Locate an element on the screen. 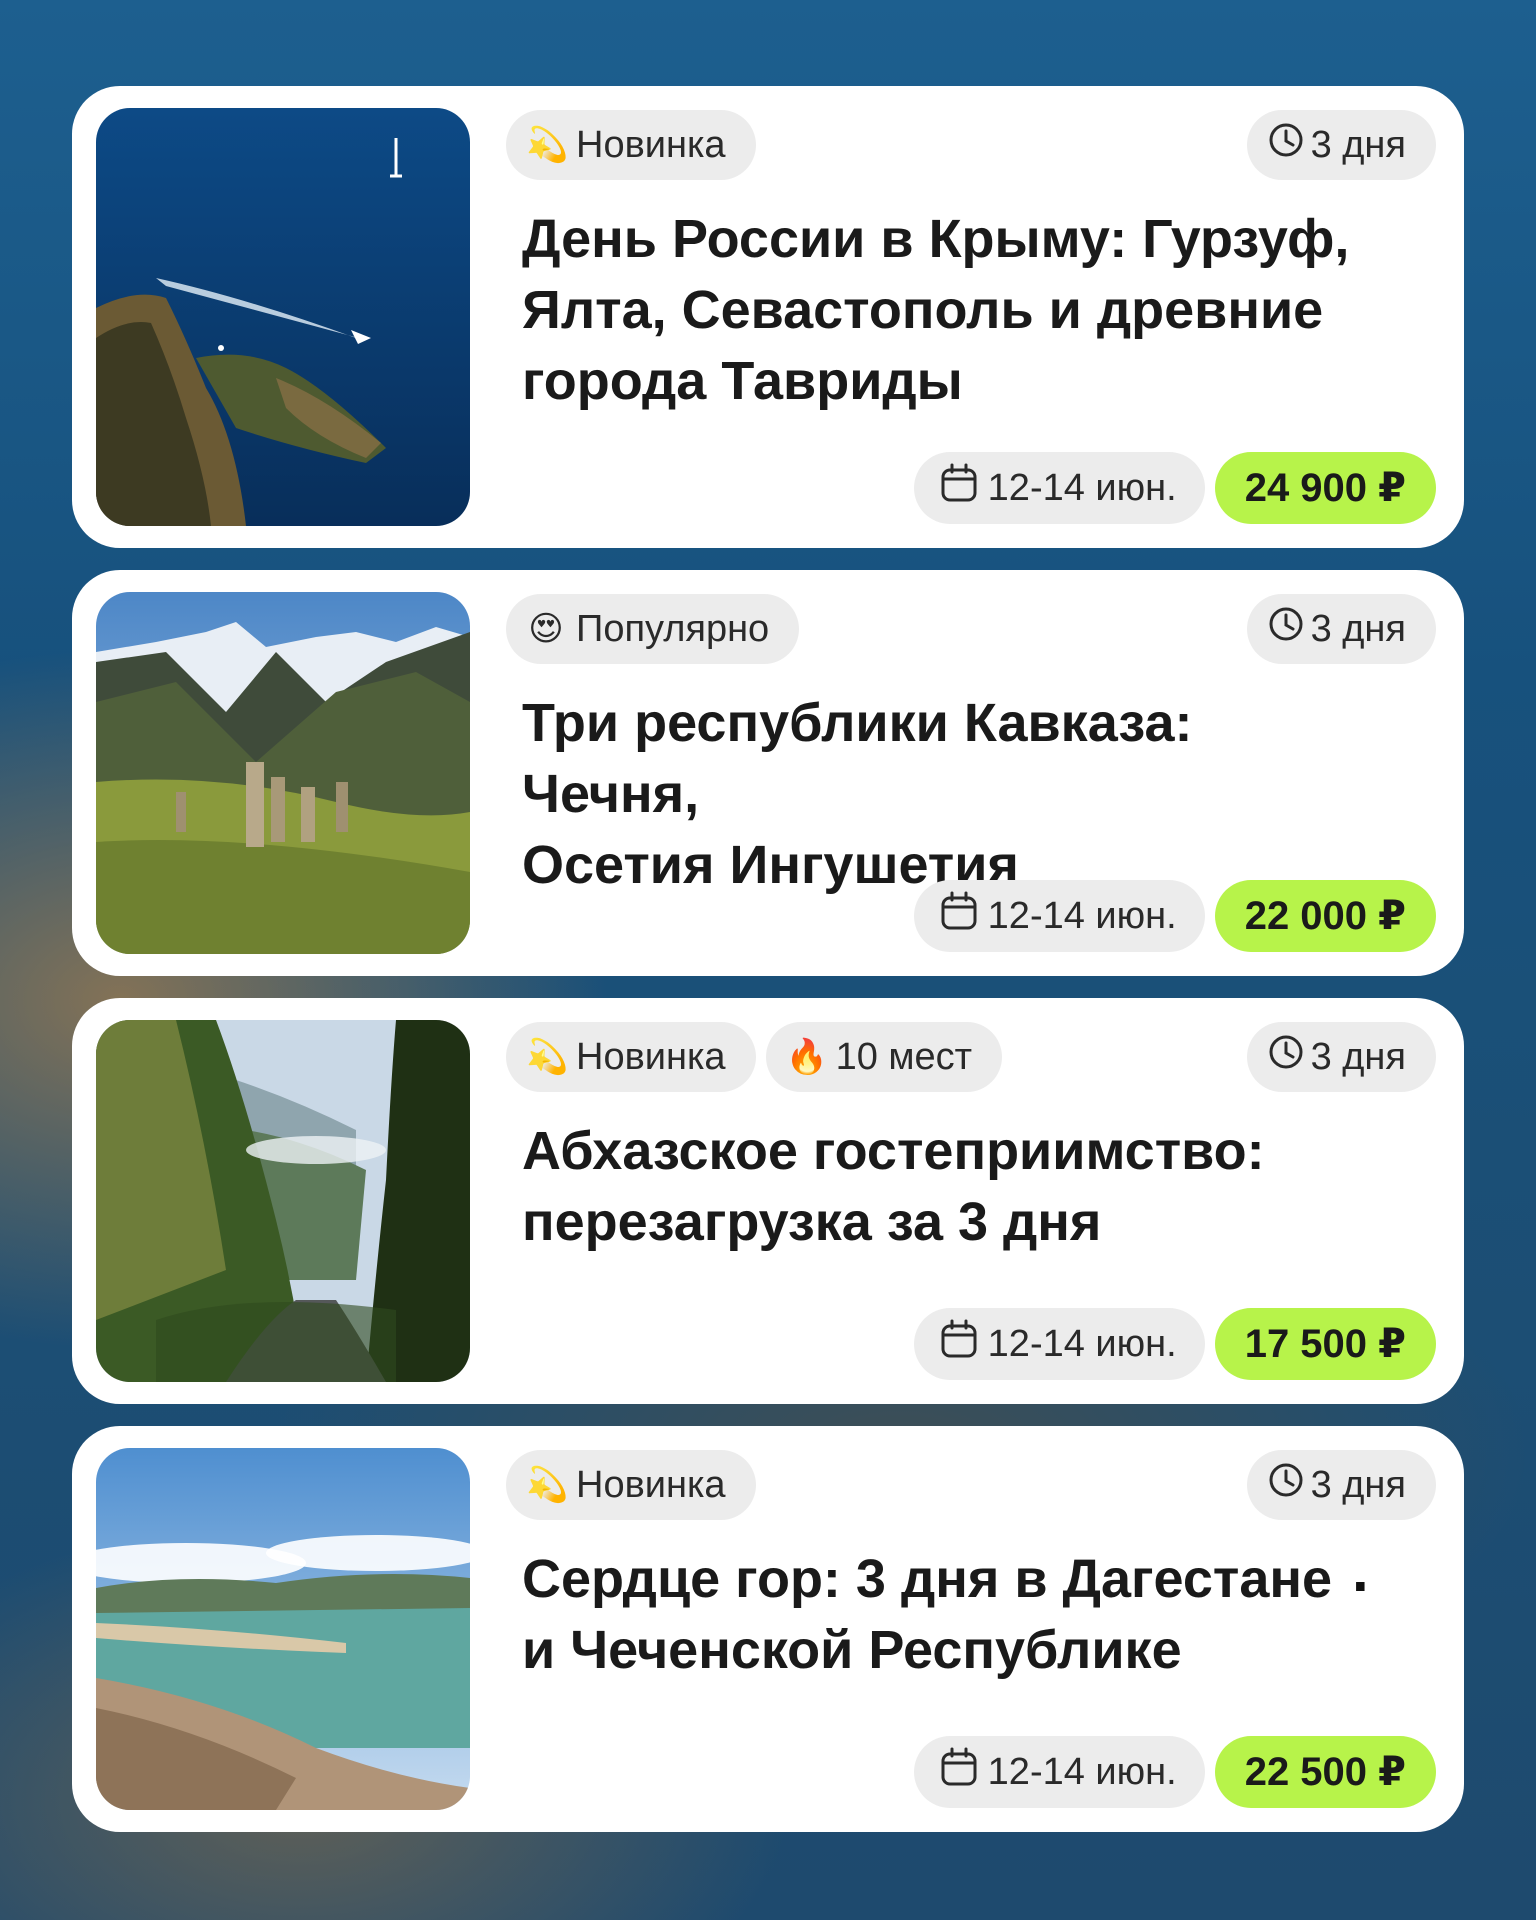 The image size is (1536, 1920). tag-badge: 😍 Популярно is located at coordinates (653, 629).